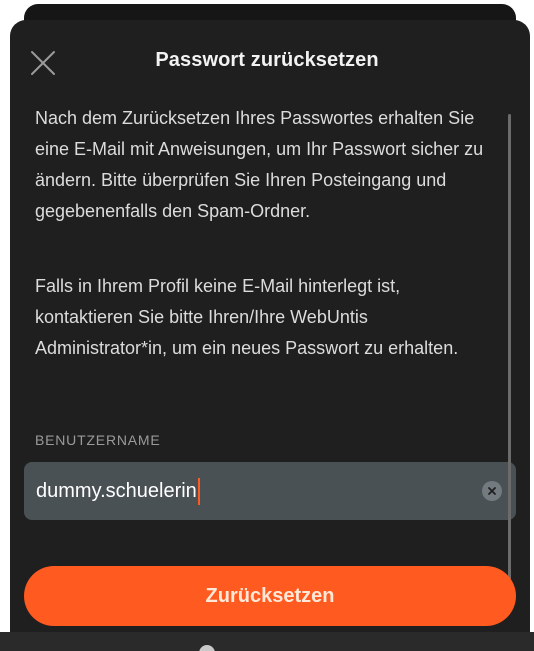 The width and height of the screenshot is (534, 651). Describe the element at coordinates (509, 357) in the screenshot. I see `scrollbar` at that location.